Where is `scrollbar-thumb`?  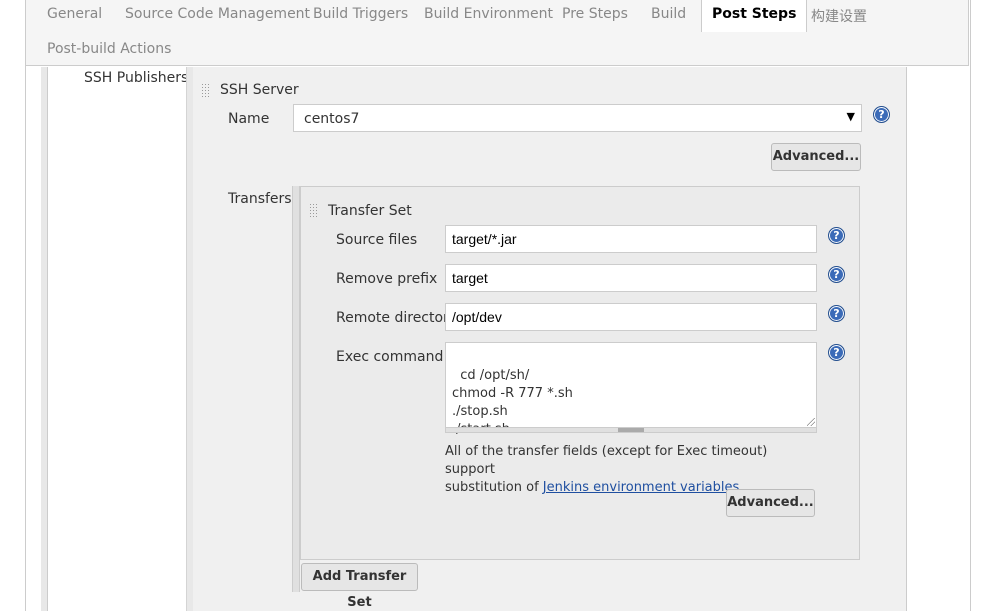 scrollbar-thumb is located at coordinates (631, 430).